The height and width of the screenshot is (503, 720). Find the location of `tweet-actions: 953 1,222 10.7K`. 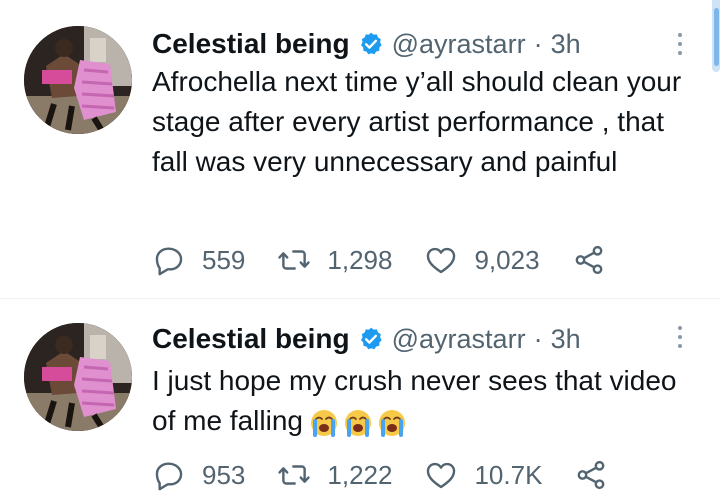

tweet-actions: 953 1,222 10.7K is located at coordinates (380, 475).